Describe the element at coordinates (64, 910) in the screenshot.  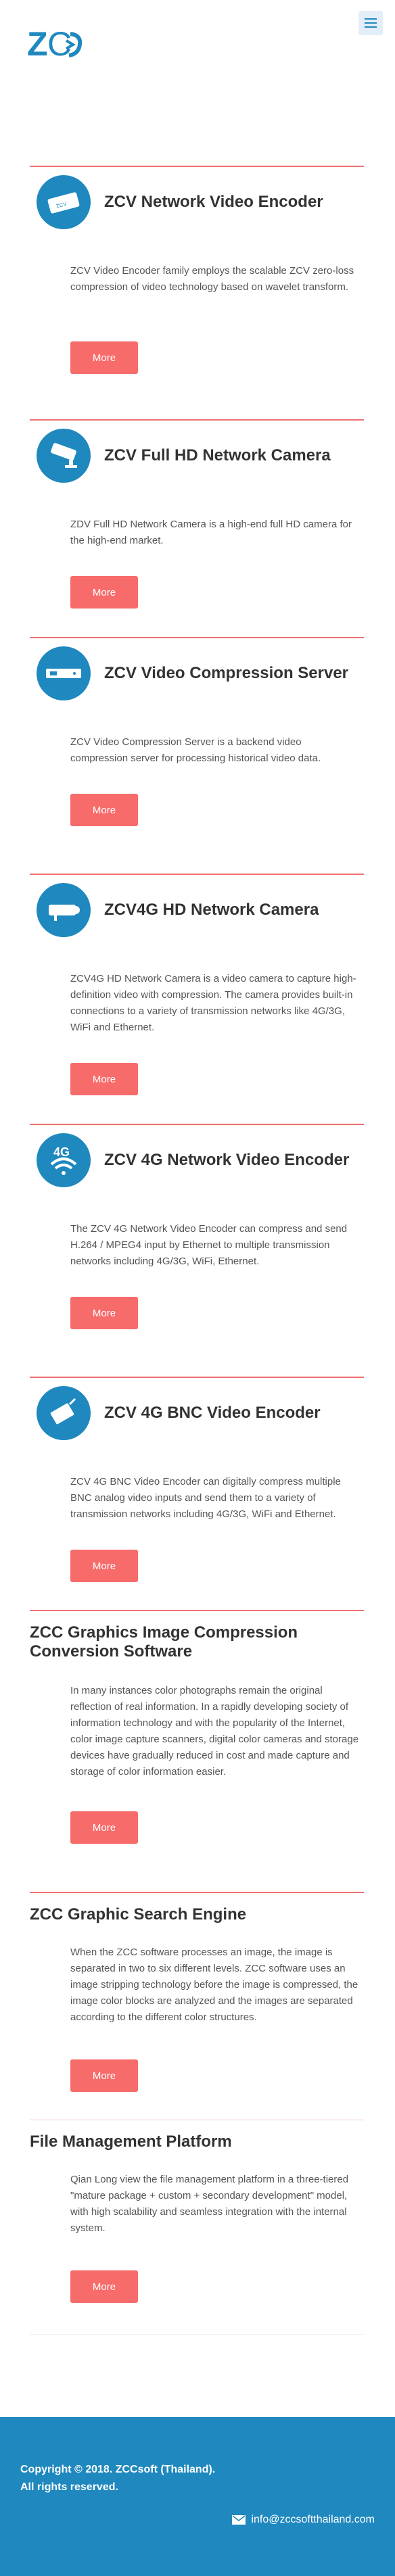
I see `network-camera-icon` at that location.